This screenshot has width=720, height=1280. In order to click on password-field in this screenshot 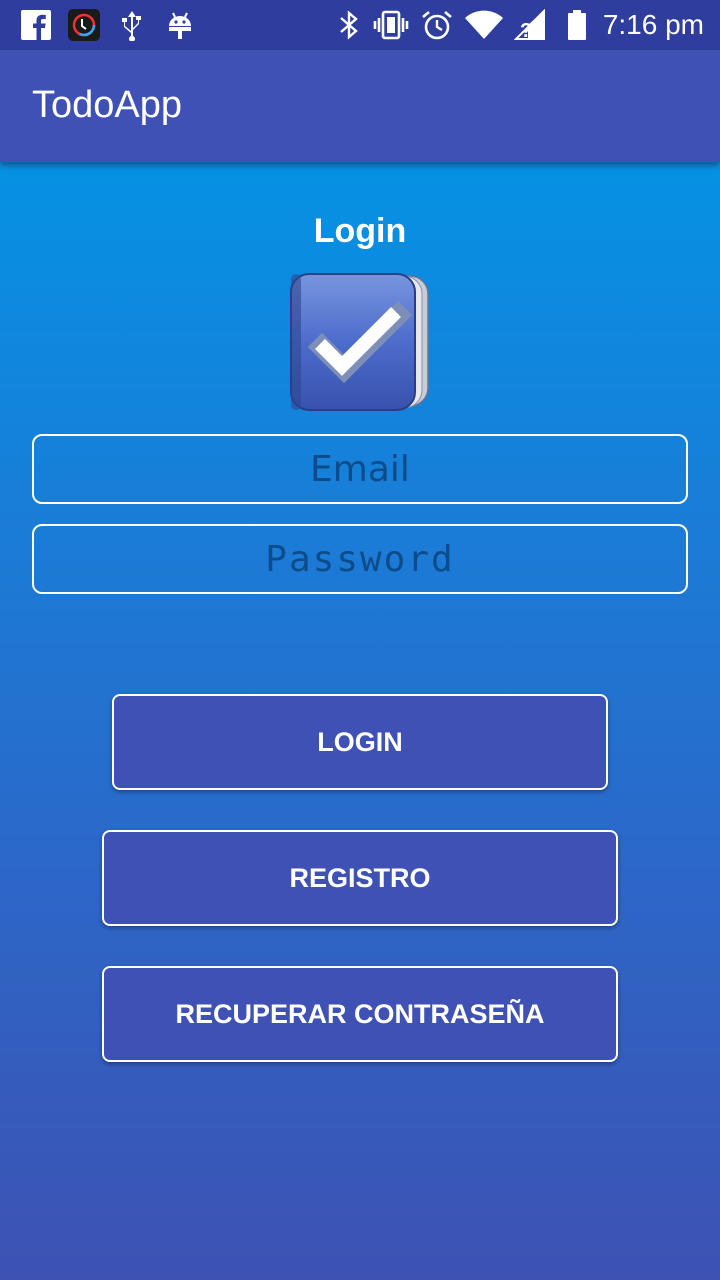, I will do `click(360, 559)`.